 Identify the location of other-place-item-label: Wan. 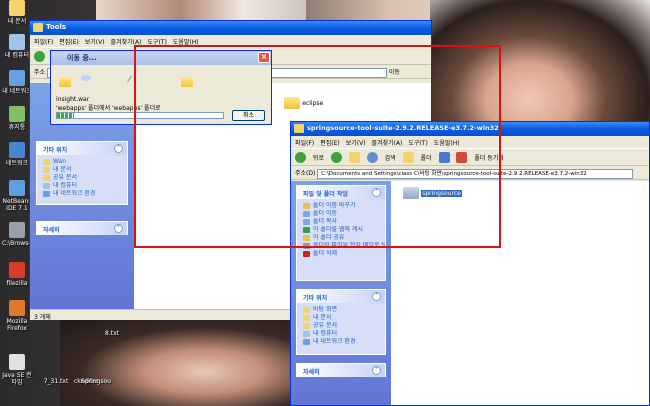
(60, 161).